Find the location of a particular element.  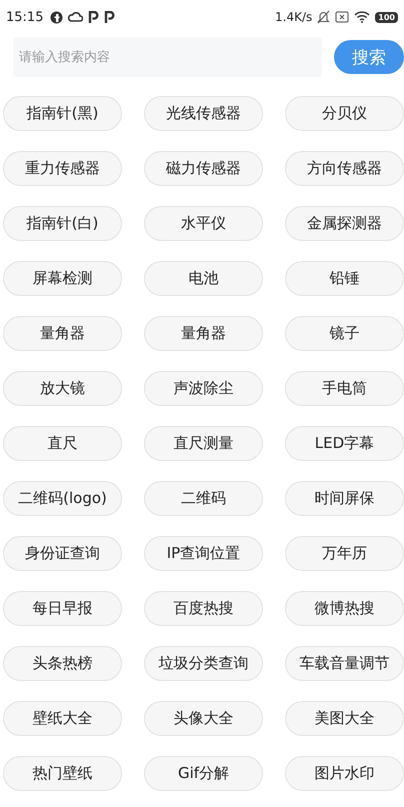

tool-button: 电池 is located at coordinates (203, 278).